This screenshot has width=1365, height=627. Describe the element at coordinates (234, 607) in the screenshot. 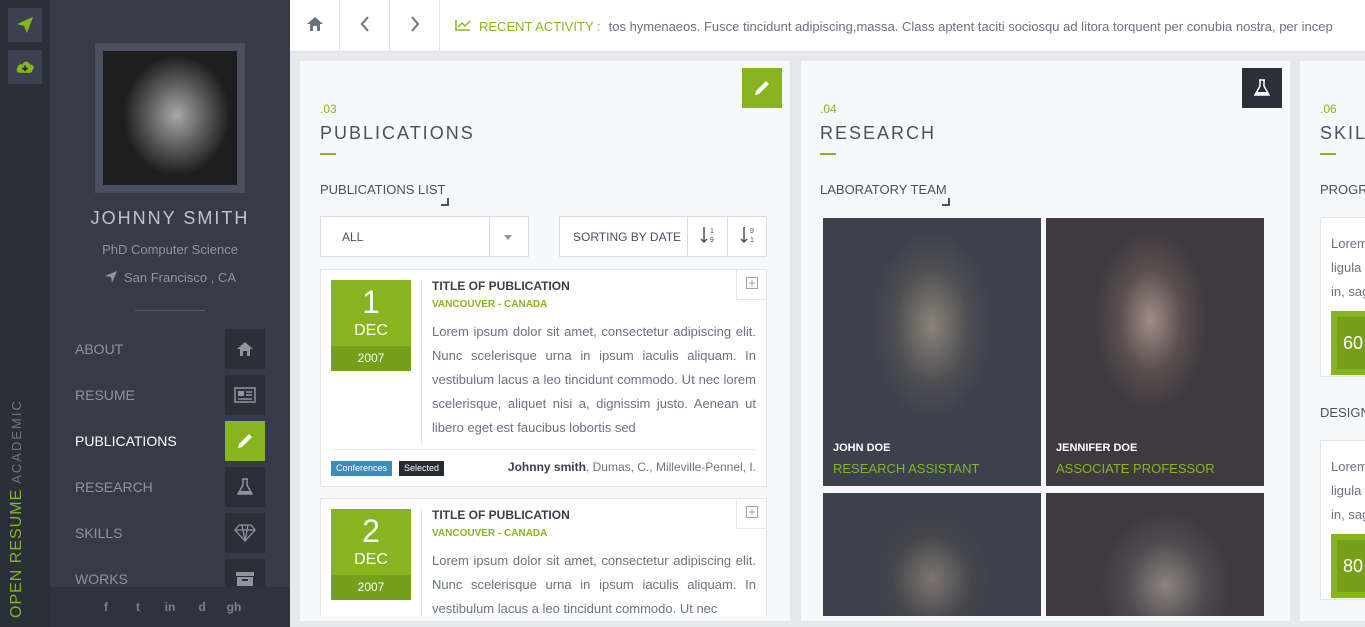

I see `github-icon: gh` at that location.